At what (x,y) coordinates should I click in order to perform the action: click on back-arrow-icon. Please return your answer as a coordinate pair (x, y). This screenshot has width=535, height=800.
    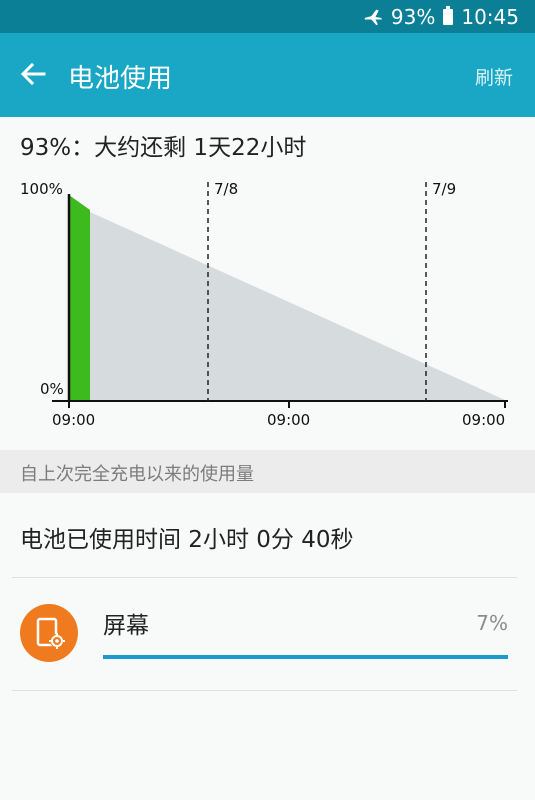
    Looking at the image, I should click on (33, 74).